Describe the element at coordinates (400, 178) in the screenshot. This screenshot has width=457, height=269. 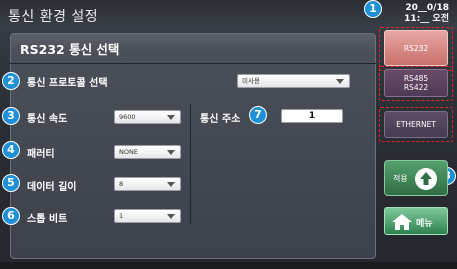
I see `apply-label: 적용` at that location.